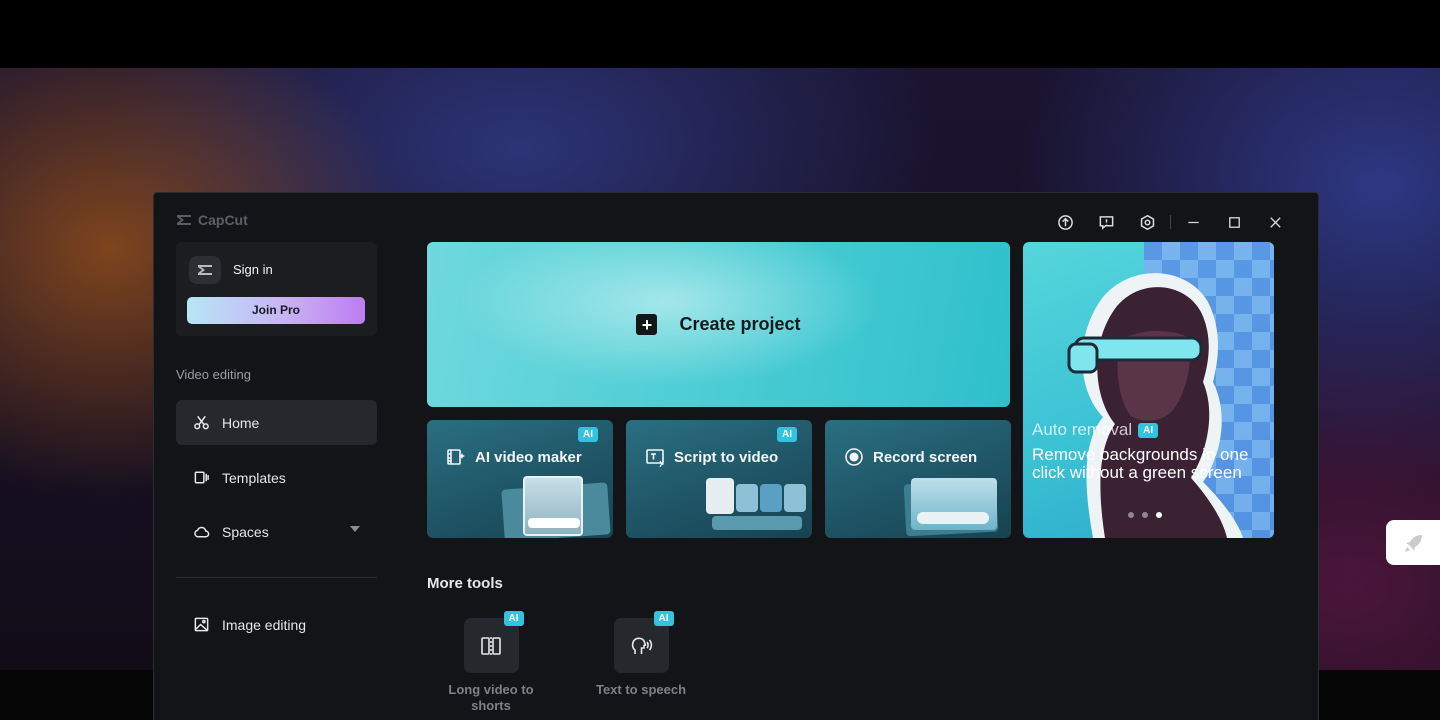  What do you see at coordinates (184, 220) in the screenshot?
I see `capcut-logo-icon` at bounding box center [184, 220].